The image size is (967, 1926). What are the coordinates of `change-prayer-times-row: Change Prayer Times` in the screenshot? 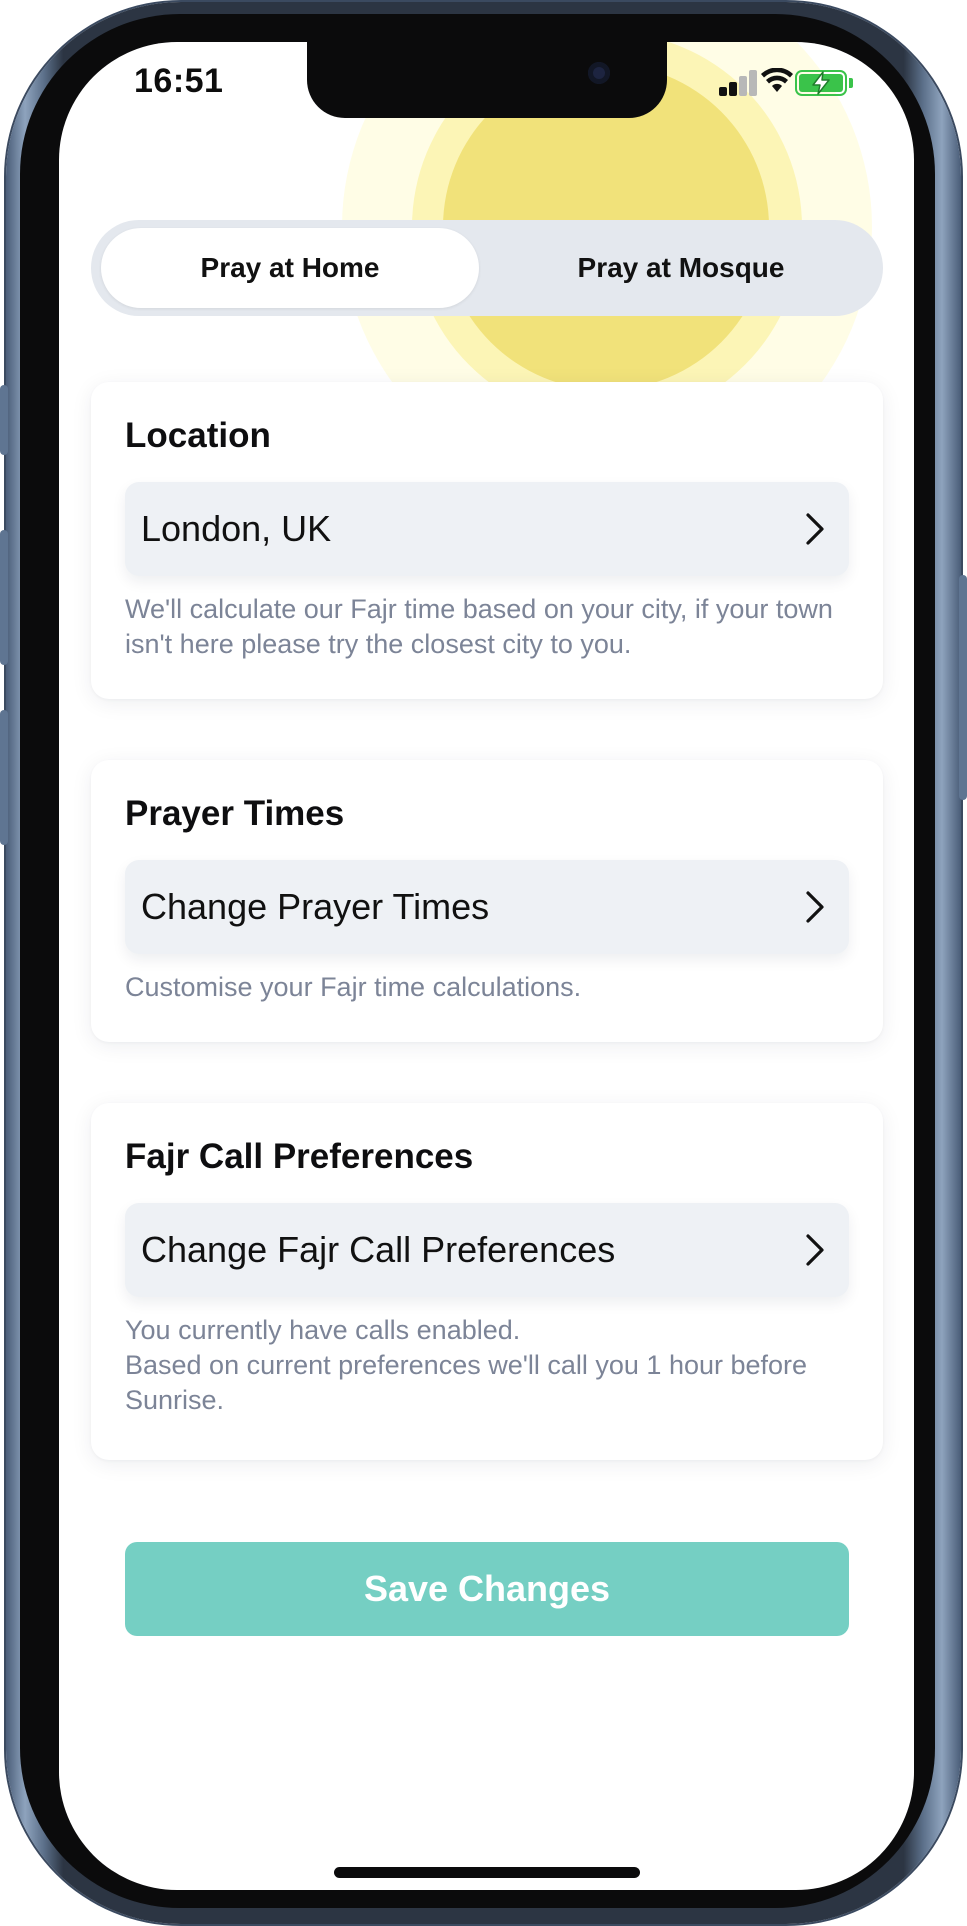 It's located at (487, 907).